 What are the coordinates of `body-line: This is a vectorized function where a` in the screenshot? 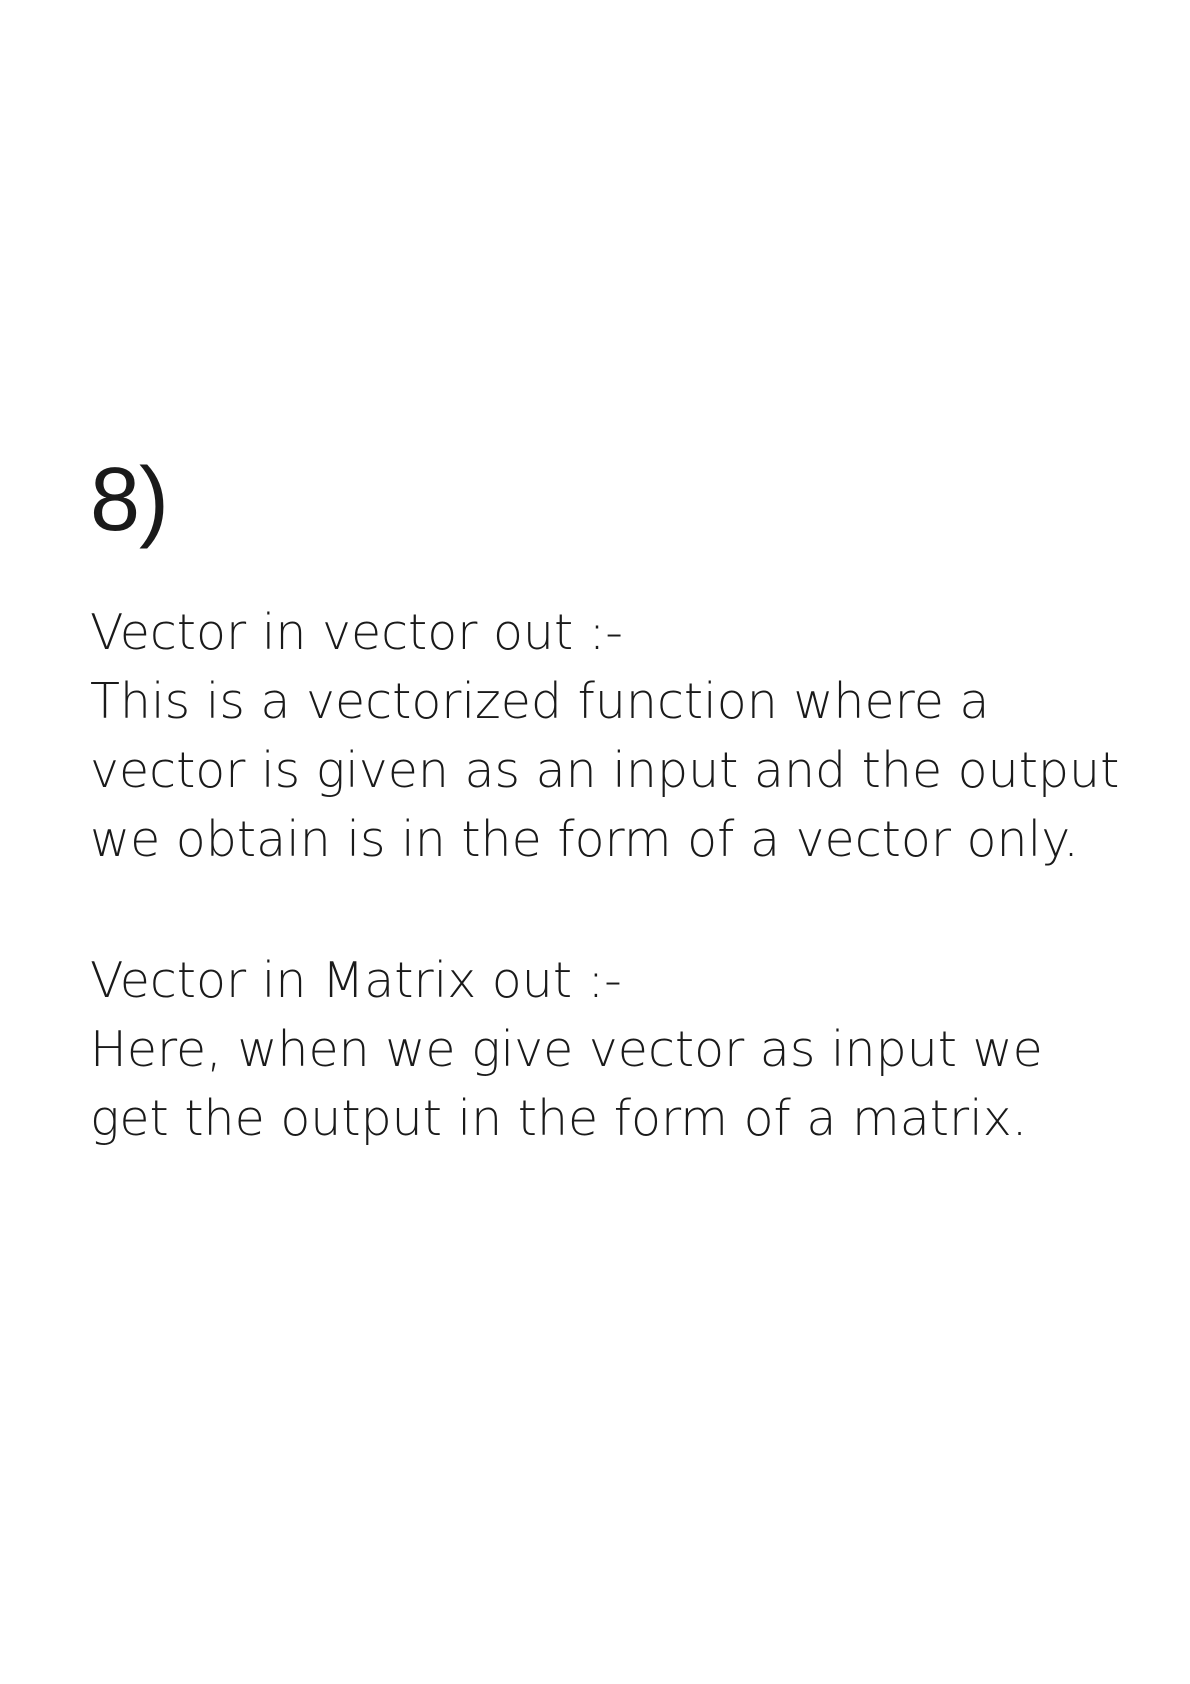 It's located at (540, 701).